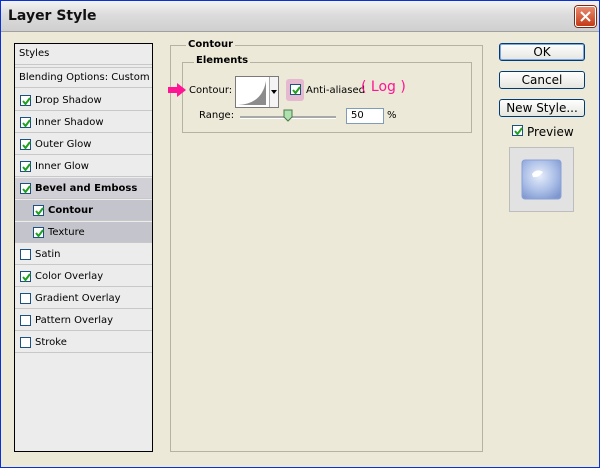 The image size is (600, 468). I want to click on style-item-label: Gradient Overlay, so click(78, 298).